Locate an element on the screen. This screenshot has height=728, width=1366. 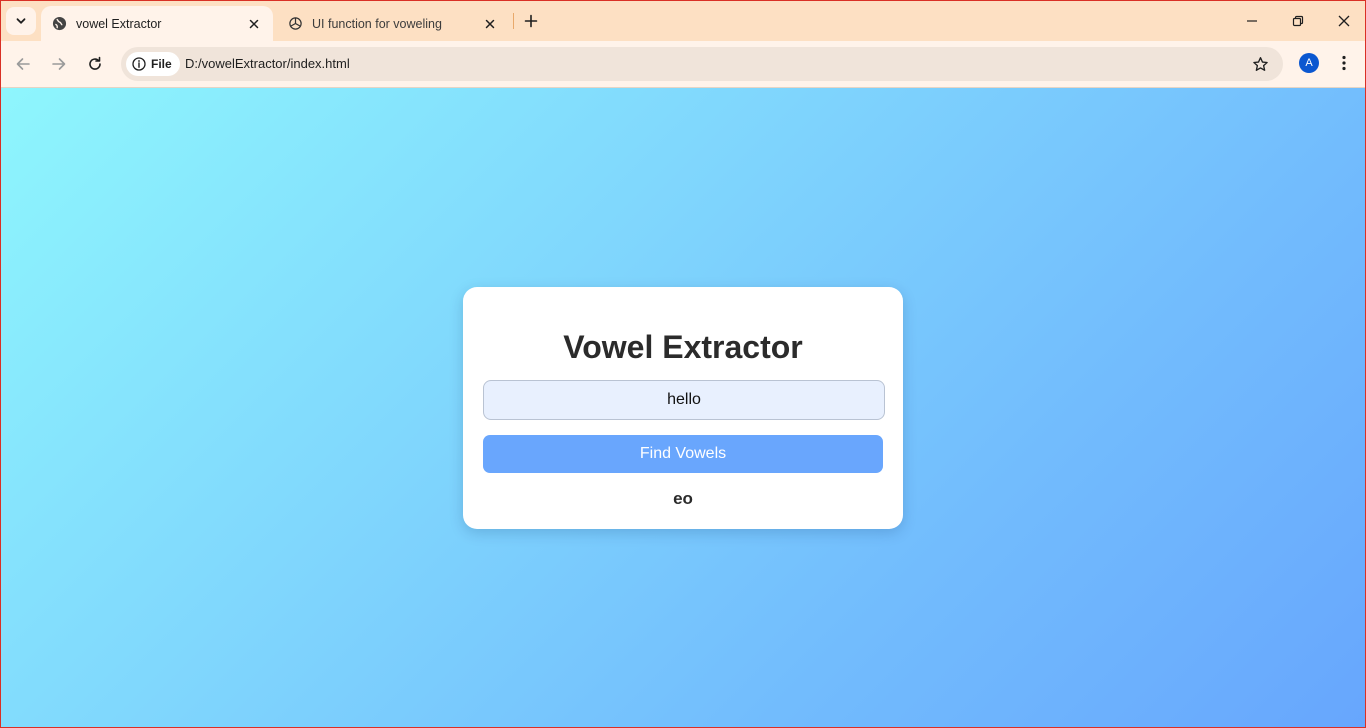
kebab-menu-icon is located at coordinates (1344, 63).